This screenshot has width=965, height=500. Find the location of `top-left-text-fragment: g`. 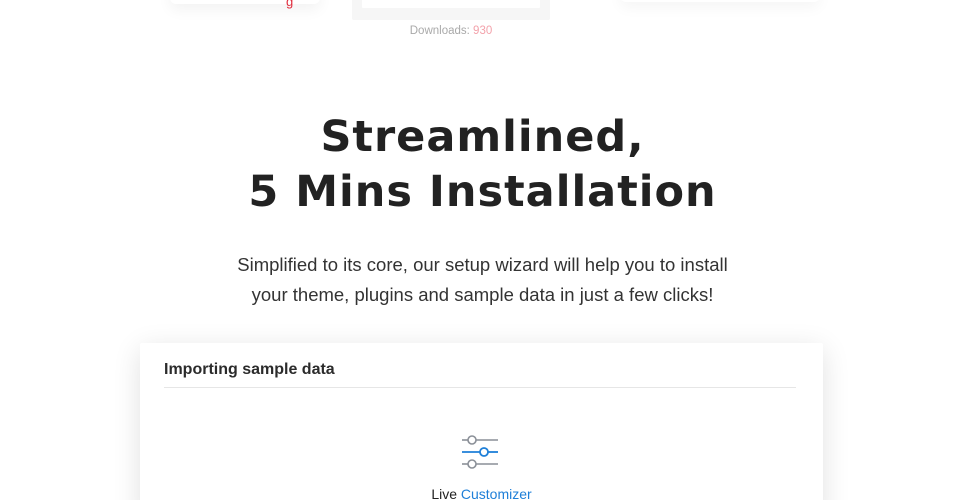

top-left-text-fragment: g is located at coordinates (290, 4).